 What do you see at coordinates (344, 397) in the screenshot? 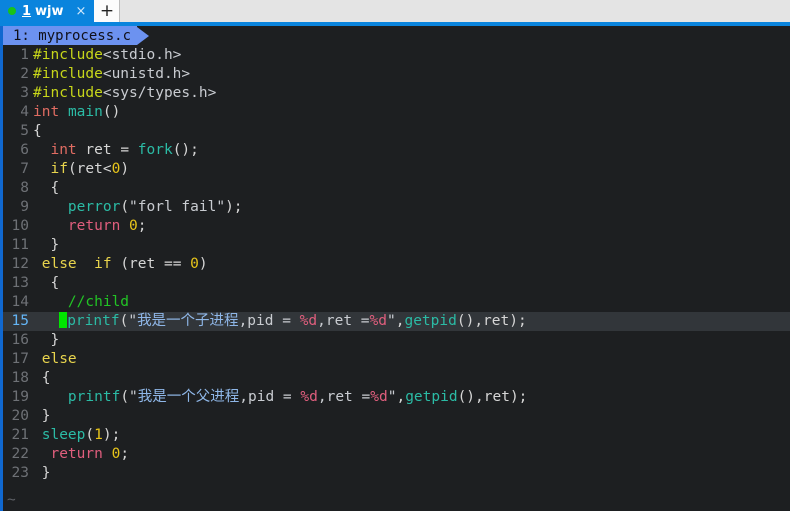
I see `code-token: ,ret =` at bounding box center [344, 397].